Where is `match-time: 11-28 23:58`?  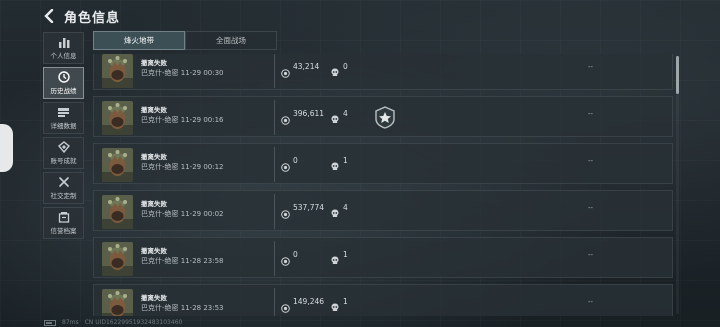
match-time: 11-28 23:58 is located at coordinates (202, 261).